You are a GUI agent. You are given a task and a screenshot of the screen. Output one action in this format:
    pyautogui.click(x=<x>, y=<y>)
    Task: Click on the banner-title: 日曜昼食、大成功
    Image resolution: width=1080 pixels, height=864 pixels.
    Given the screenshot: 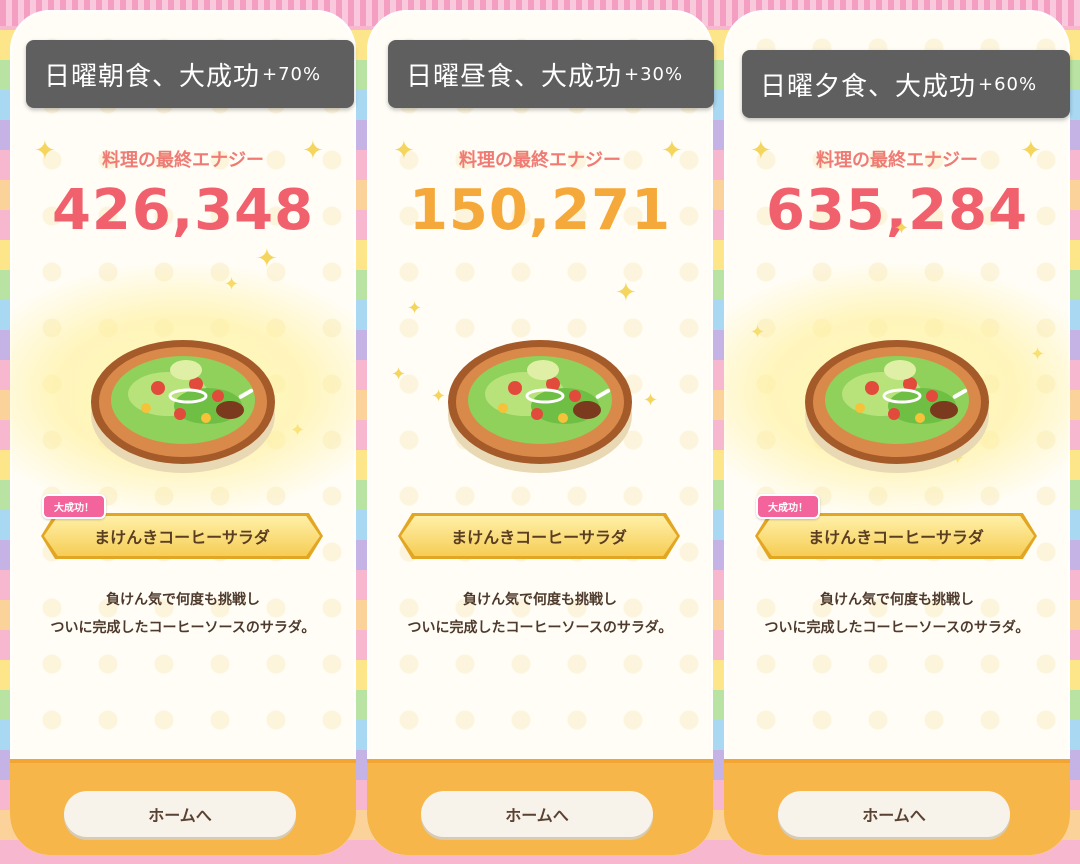 What is the action you would take?
    pyautogui.click(x=514, y=76)
    